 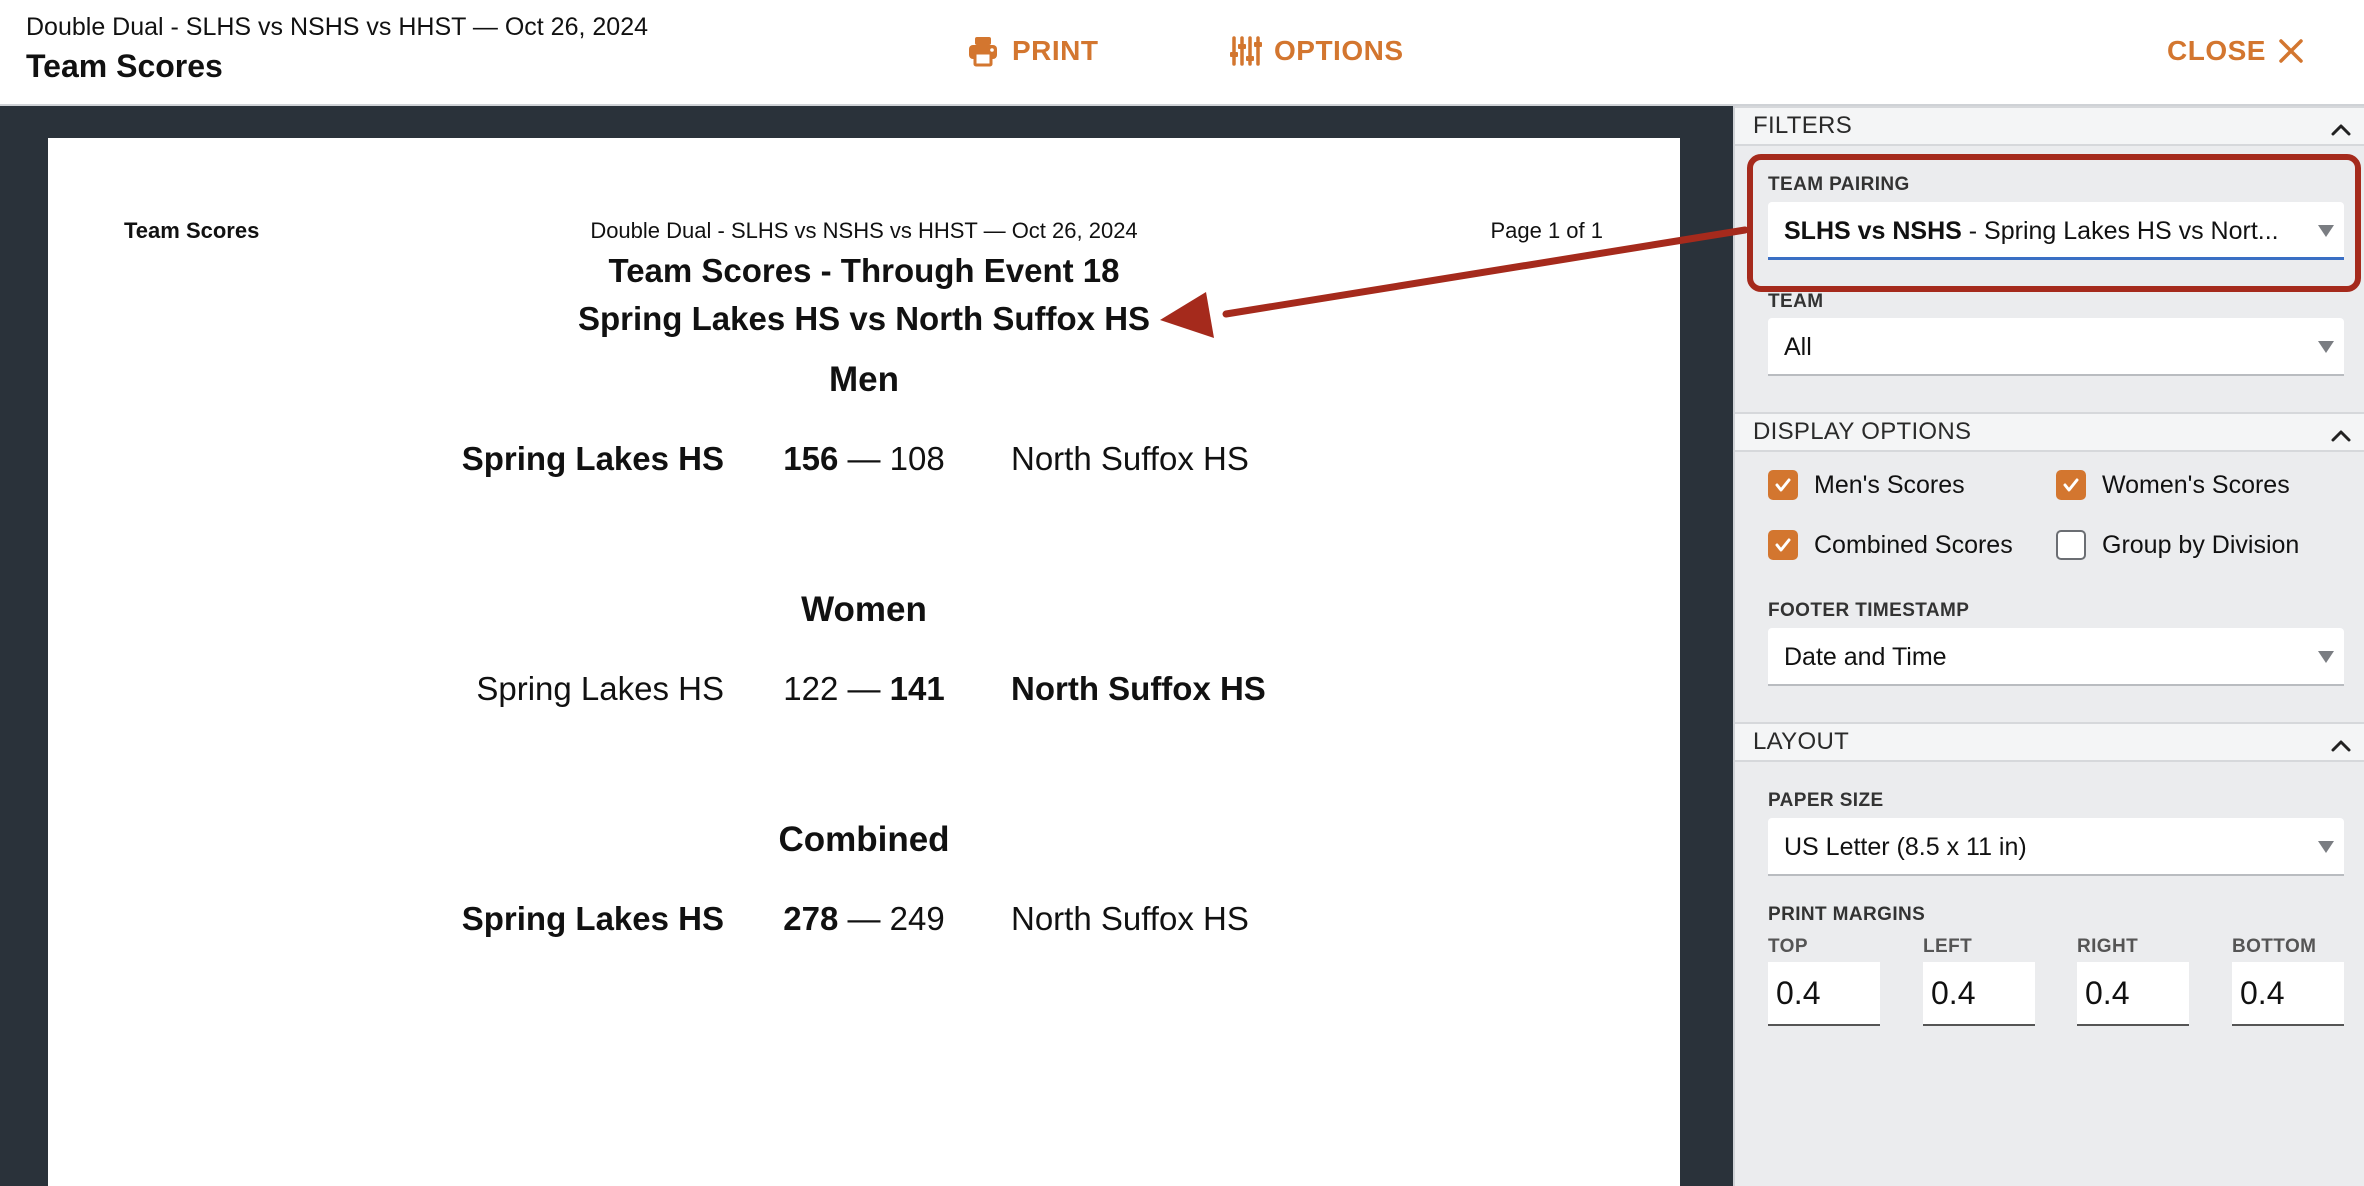 I want to click on checkbox-unchecked-icon, so click(x=2071, y=545).